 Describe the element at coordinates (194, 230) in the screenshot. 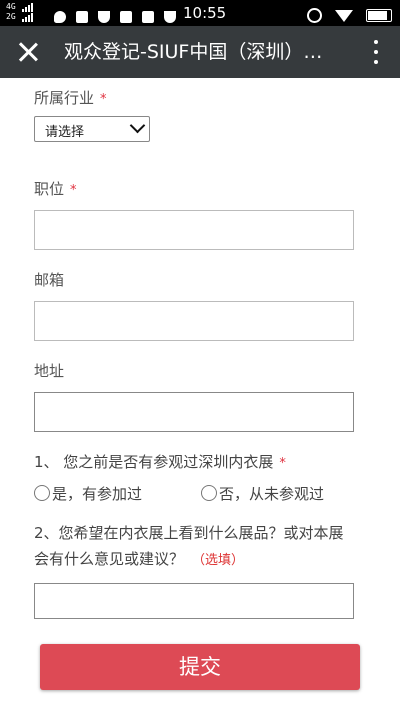

I see `position-field` at that location.